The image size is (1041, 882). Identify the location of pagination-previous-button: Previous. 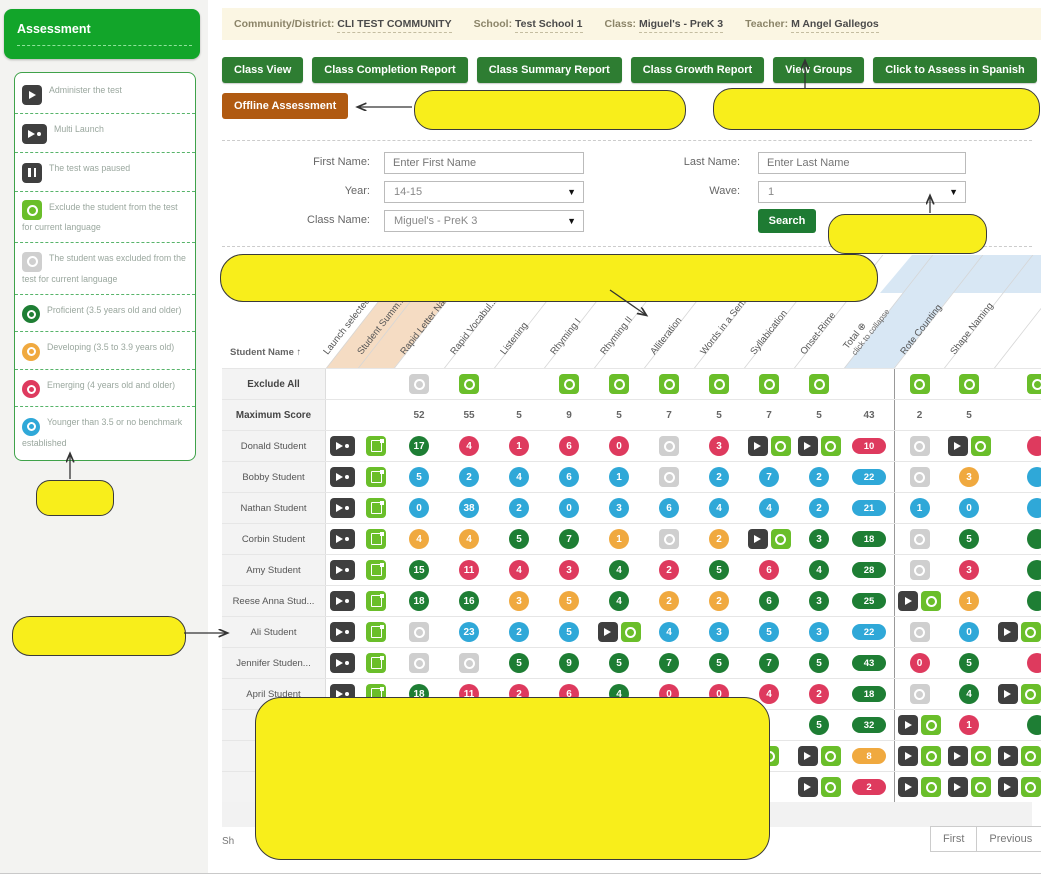
(1009, 839).